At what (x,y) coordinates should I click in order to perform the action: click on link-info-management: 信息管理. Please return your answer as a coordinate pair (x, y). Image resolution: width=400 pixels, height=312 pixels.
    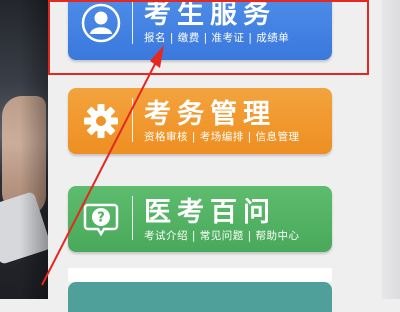
    Looking at the image, I should click on (277, 137).